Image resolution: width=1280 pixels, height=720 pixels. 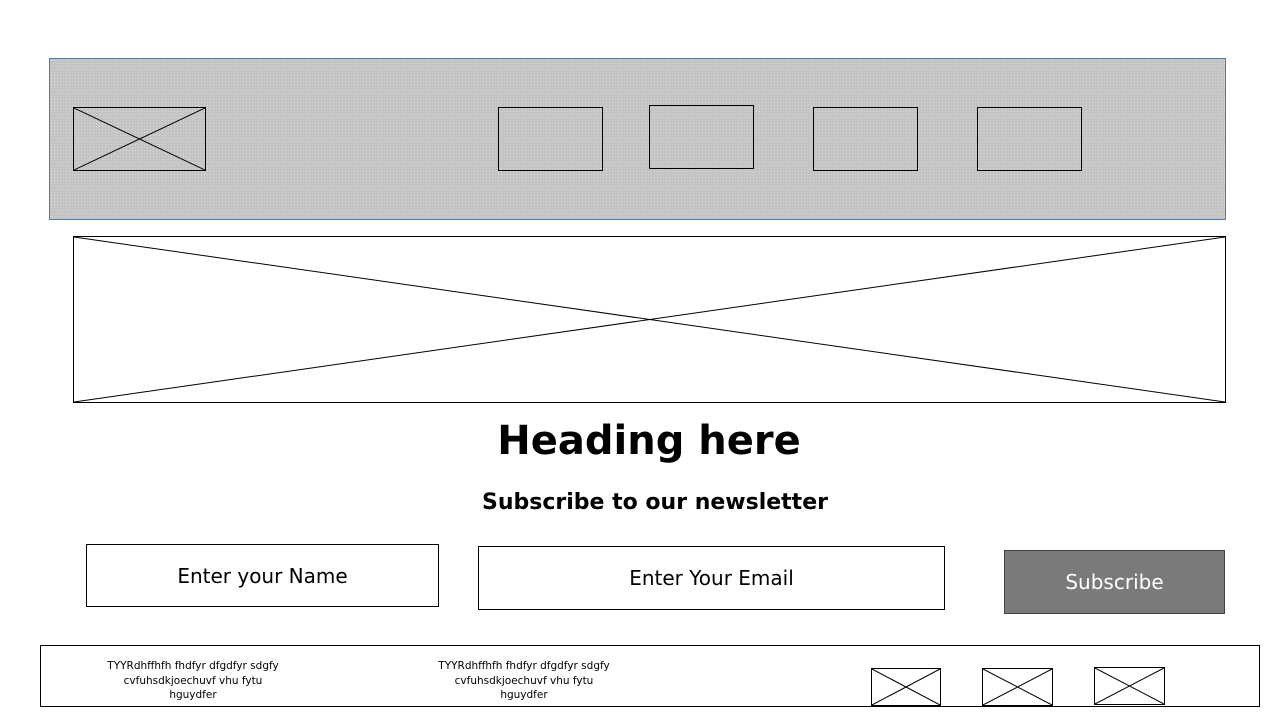 What do you see at coordinates (711, 578) in the screenshot?
I see `email-input` at bounding box center [711, 578].